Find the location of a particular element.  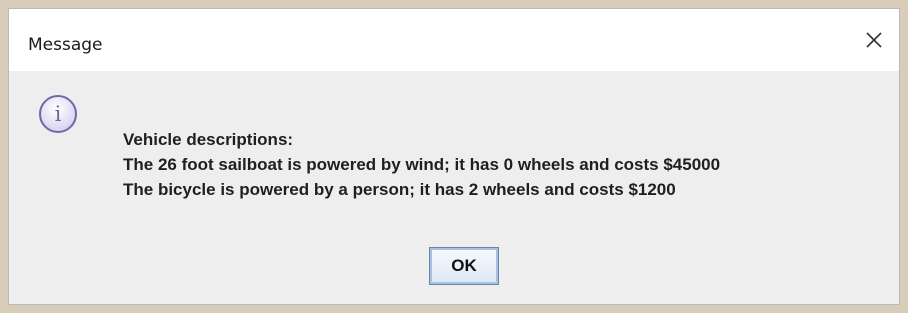

information-icon: i is located at coordinates (58, 114).